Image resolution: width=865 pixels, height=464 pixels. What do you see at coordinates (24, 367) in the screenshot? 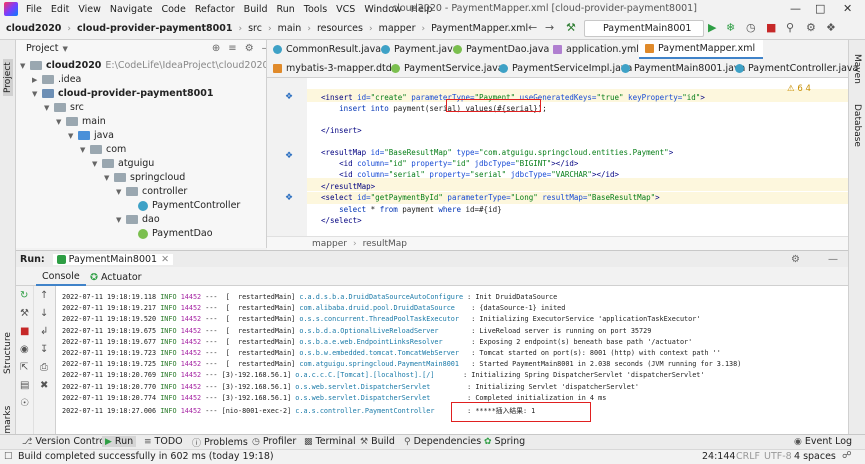
I see `exit-icon: ⇱` at bounding box center [24, 367].